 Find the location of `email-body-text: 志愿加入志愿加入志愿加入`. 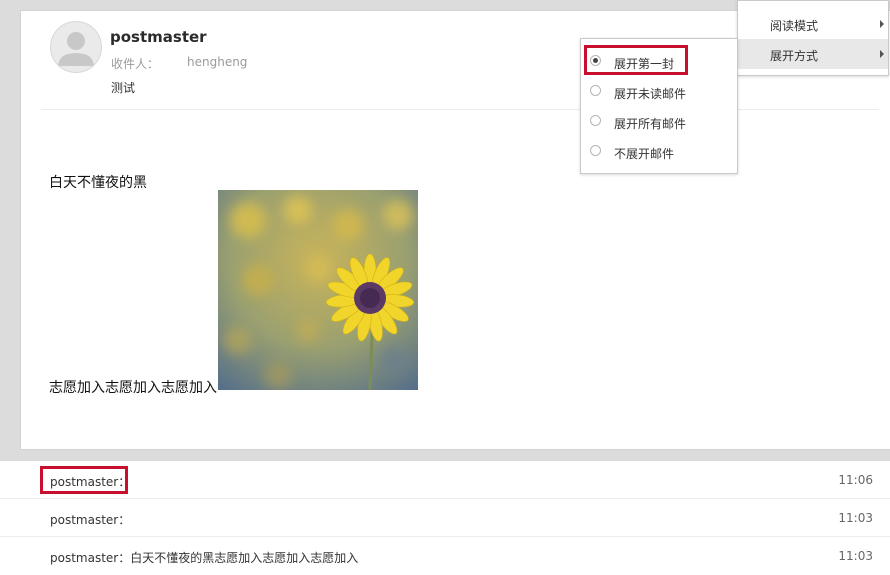

email-body-text: 志愿加入志愿加入志愿加入 is located at coordinates (133, 388).